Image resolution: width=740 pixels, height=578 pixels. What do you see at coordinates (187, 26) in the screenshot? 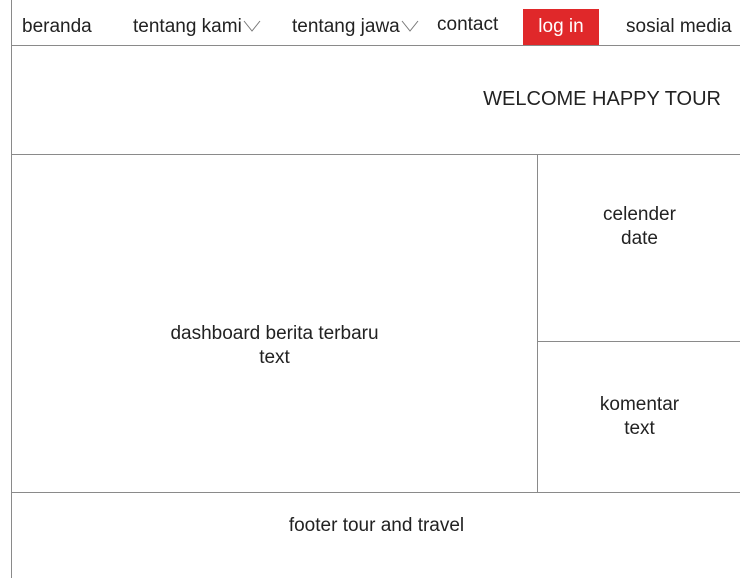
I see `nav-item-label: tentang kami` at bounding box center [187, 26].